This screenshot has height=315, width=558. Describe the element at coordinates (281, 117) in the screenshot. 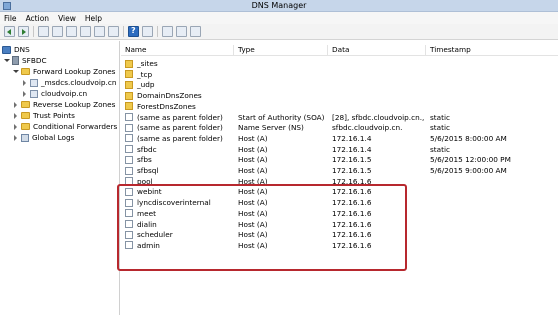

I see `cell-type: Start of Authority (SOA)` at that location.